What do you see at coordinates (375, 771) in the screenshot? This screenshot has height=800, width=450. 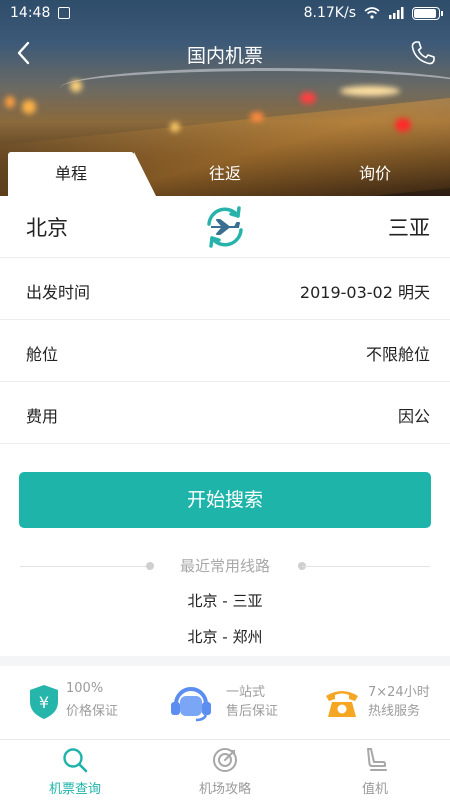 I see `nav-check-in: 值机` at bounding box center [375, 771].